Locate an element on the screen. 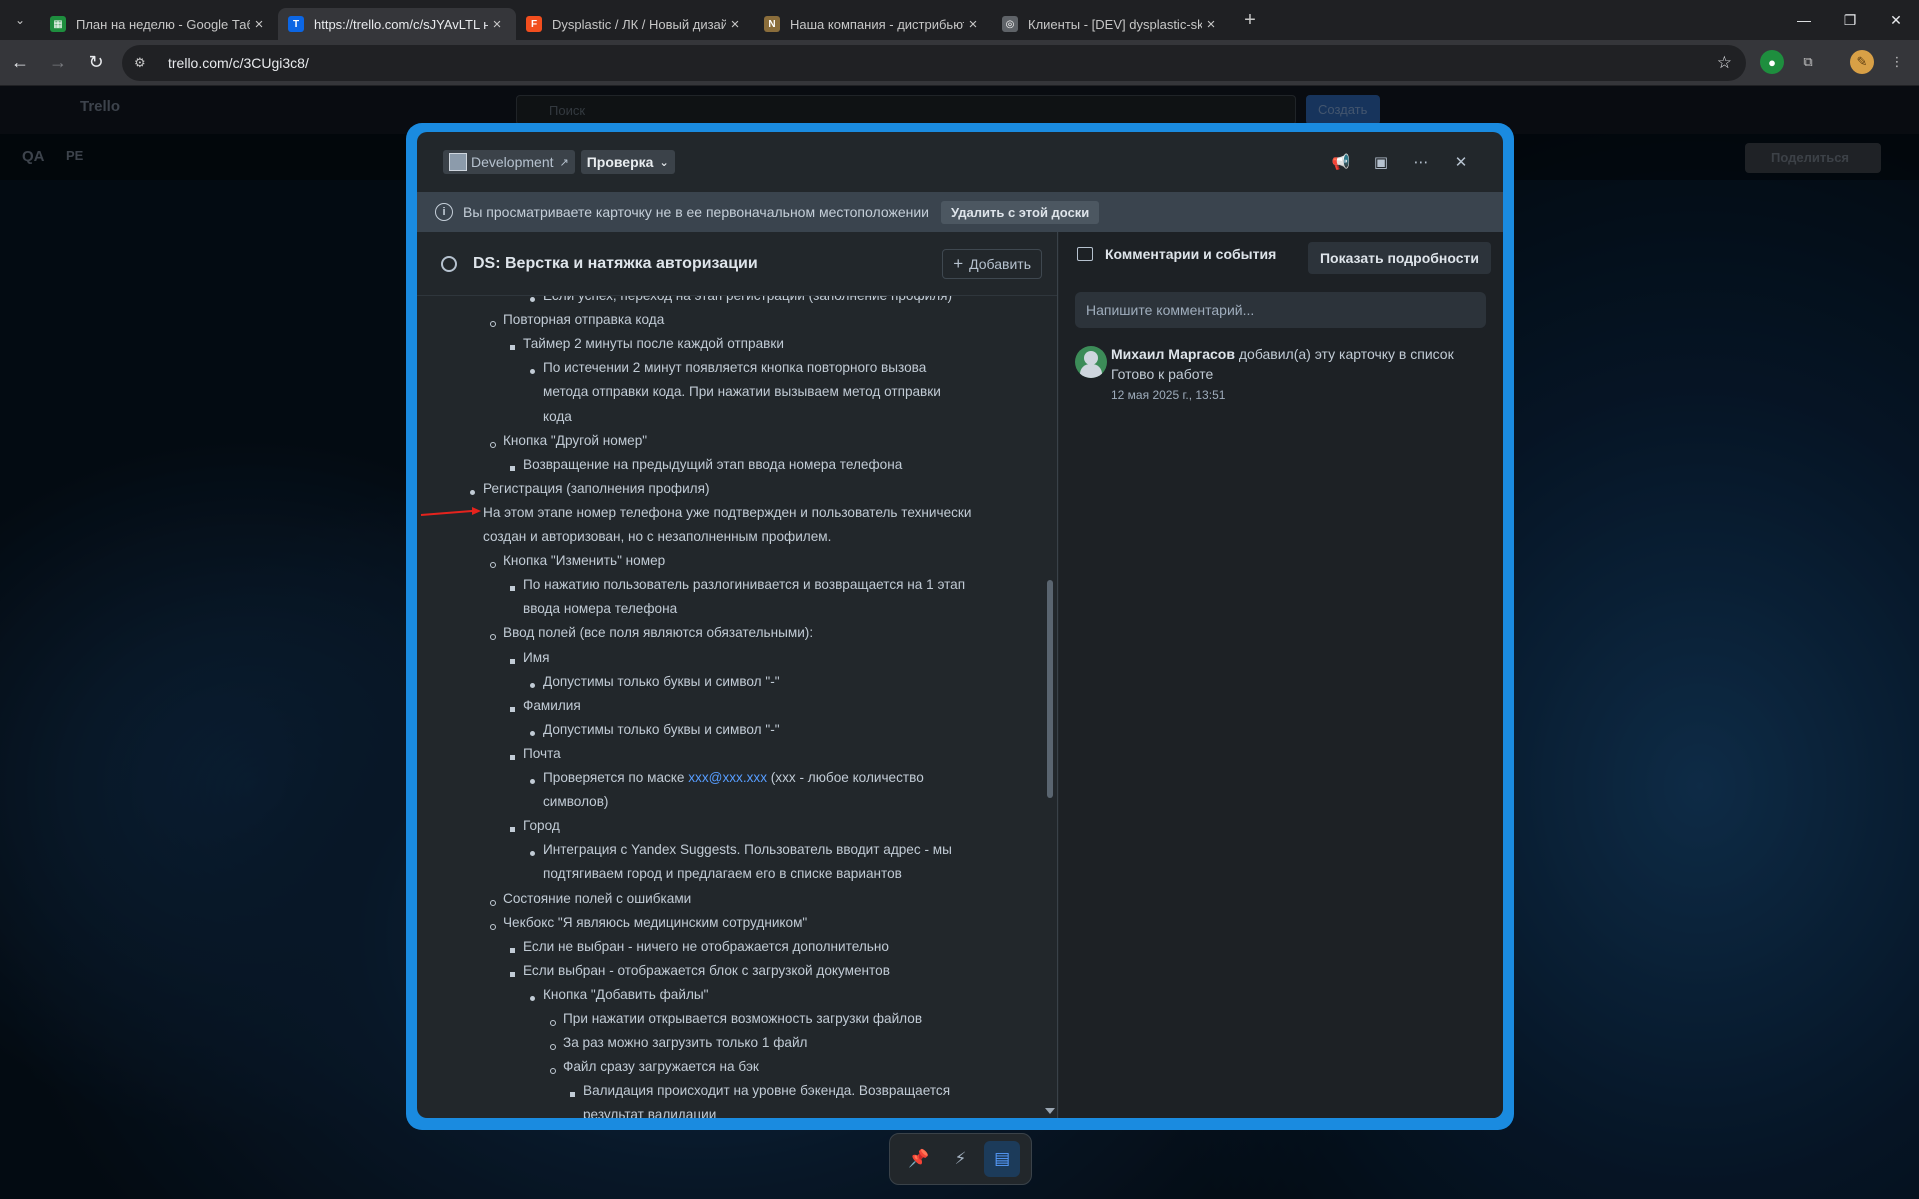  tab-title: Клиенты - [DEV] dysplastic-skir is located at coordinates (1115, 24).